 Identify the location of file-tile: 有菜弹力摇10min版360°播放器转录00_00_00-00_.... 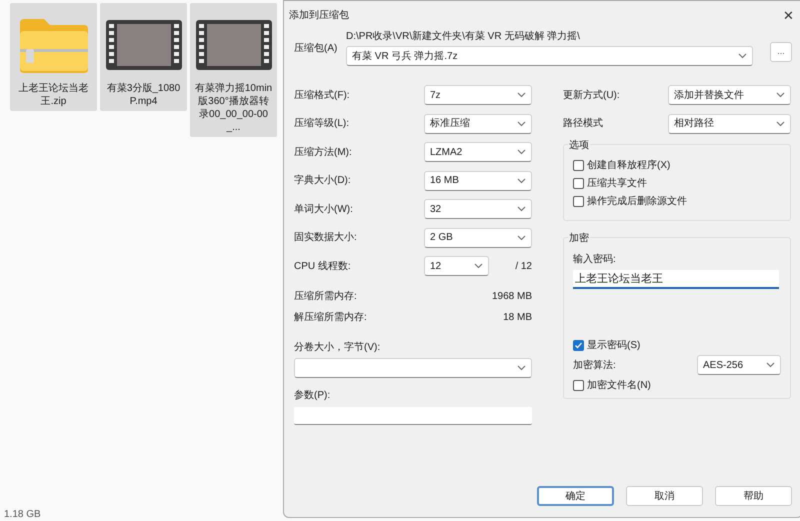
(233, 70).